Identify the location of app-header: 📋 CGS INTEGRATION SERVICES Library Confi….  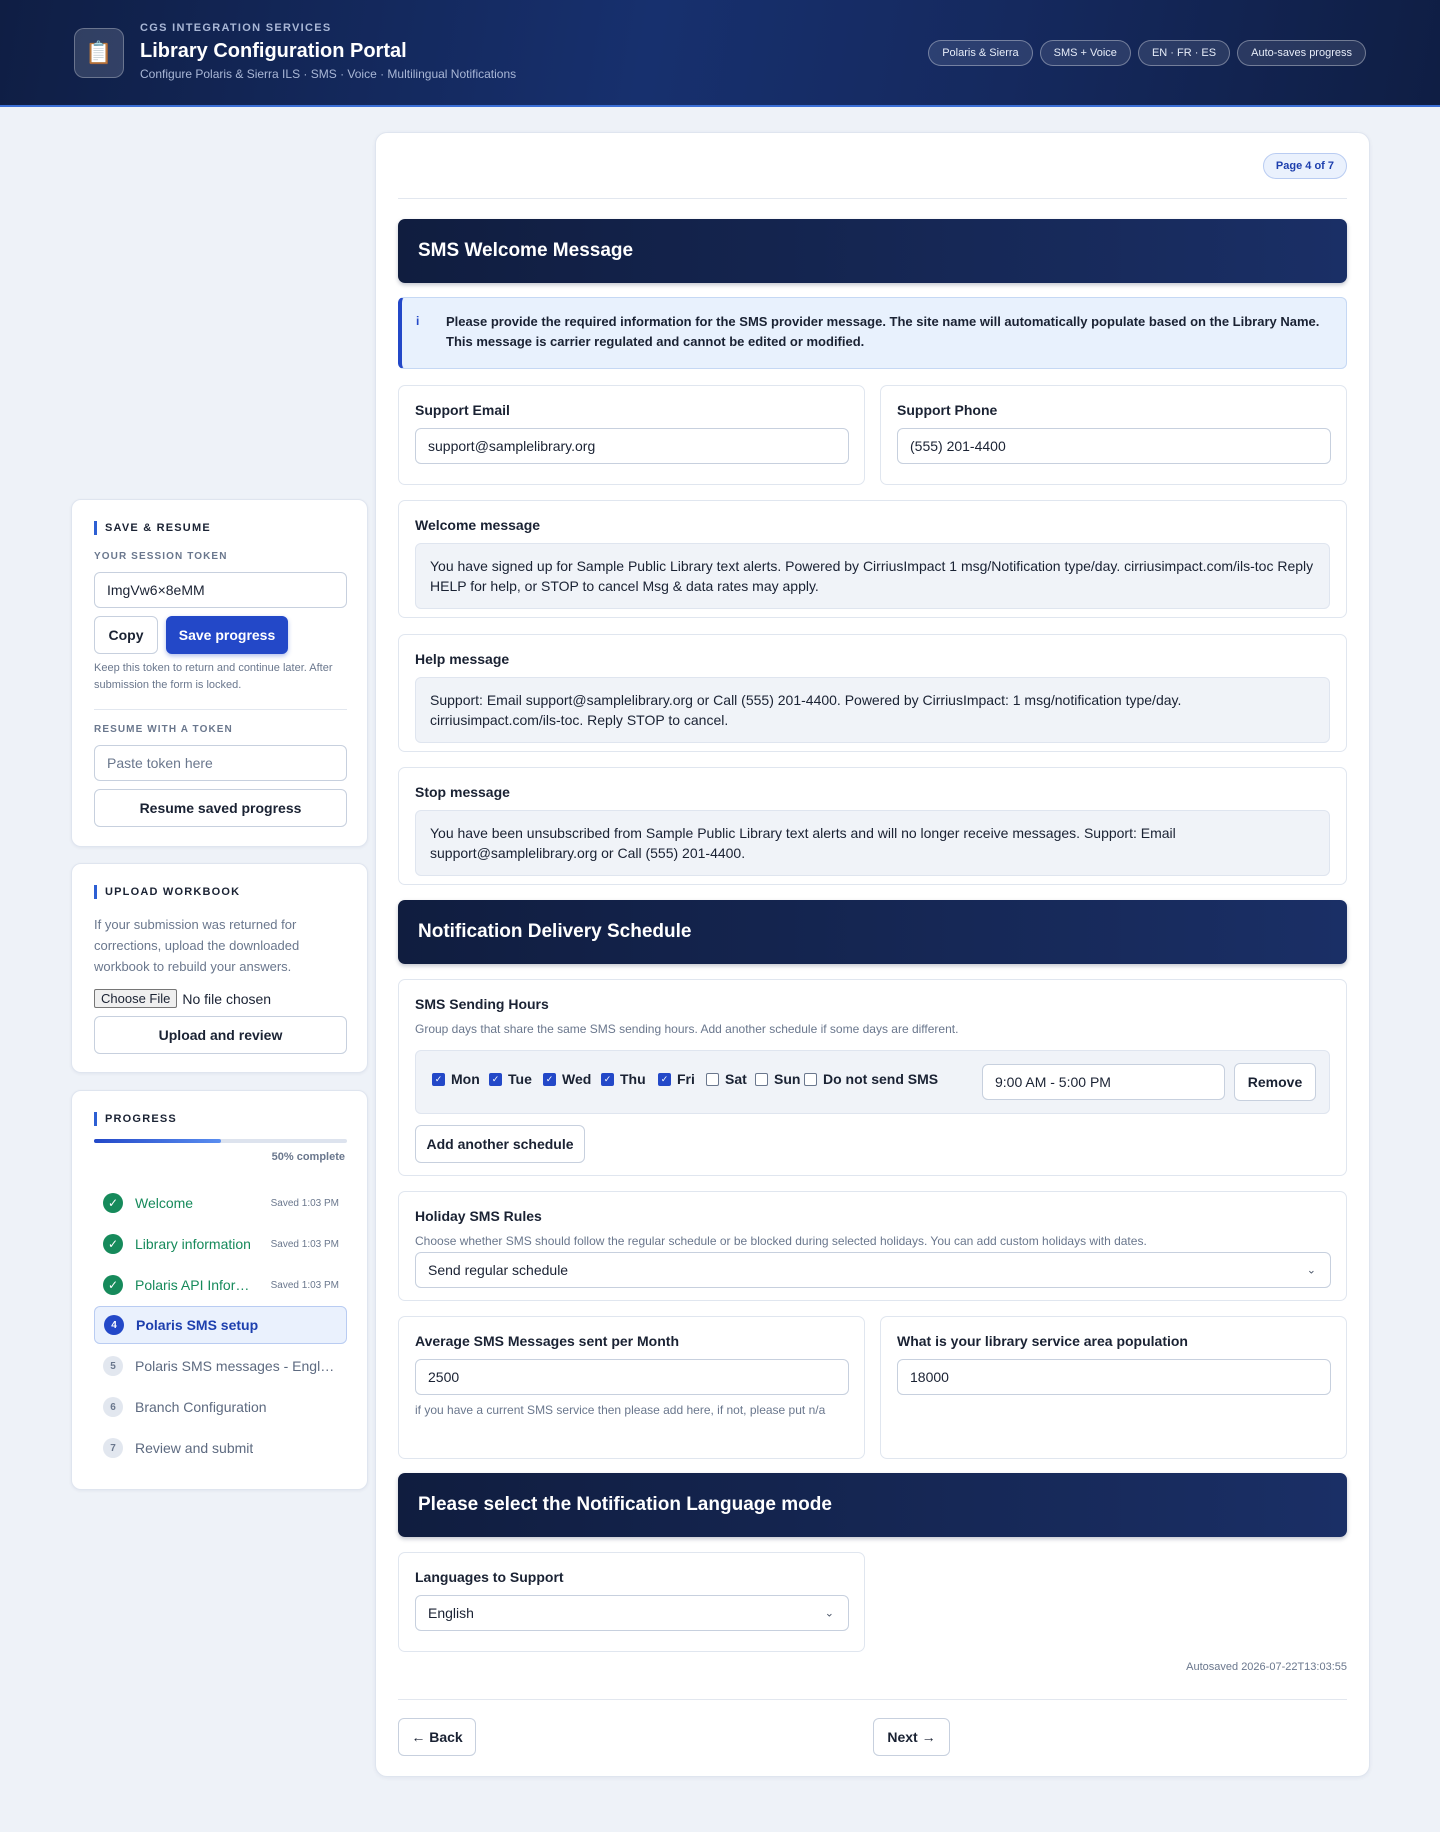
(720, 53).